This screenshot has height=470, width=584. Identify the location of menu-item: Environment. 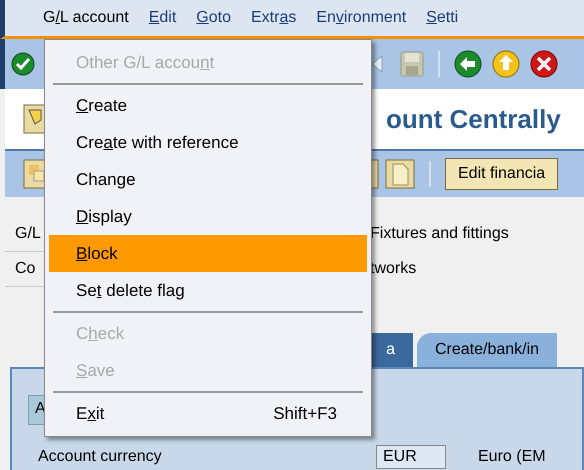
(361, 18).